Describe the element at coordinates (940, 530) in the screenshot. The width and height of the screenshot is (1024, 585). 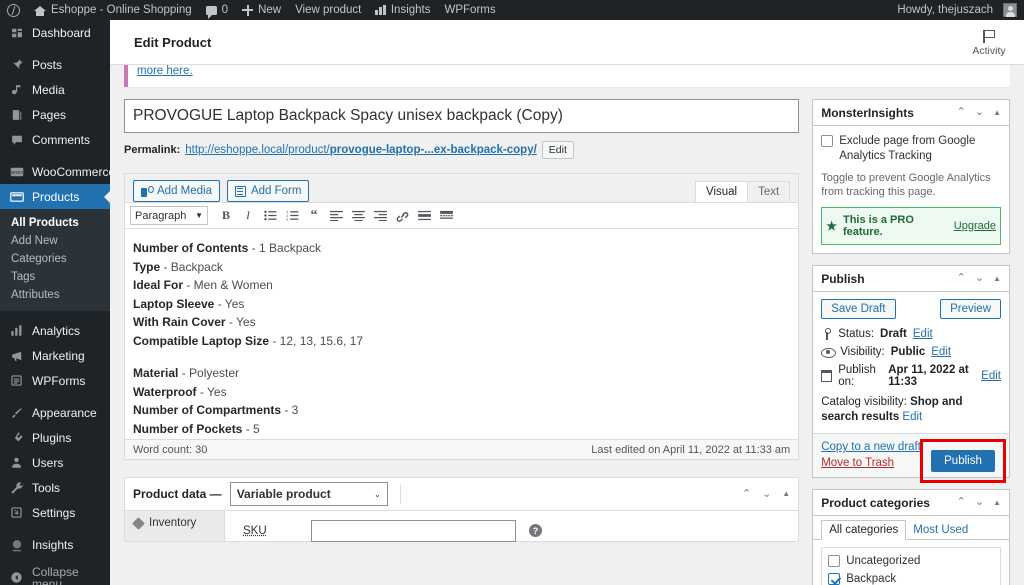
I see `tab-most-used: Most Used` at that location.